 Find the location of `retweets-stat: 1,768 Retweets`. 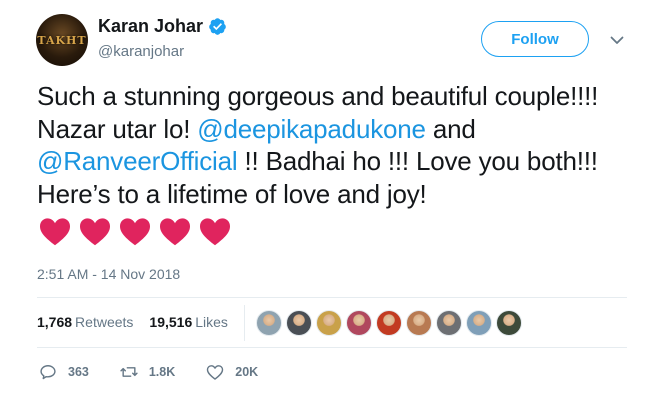

retweets-stat: 1,768 Retweets is located at coordinates (85, 322).